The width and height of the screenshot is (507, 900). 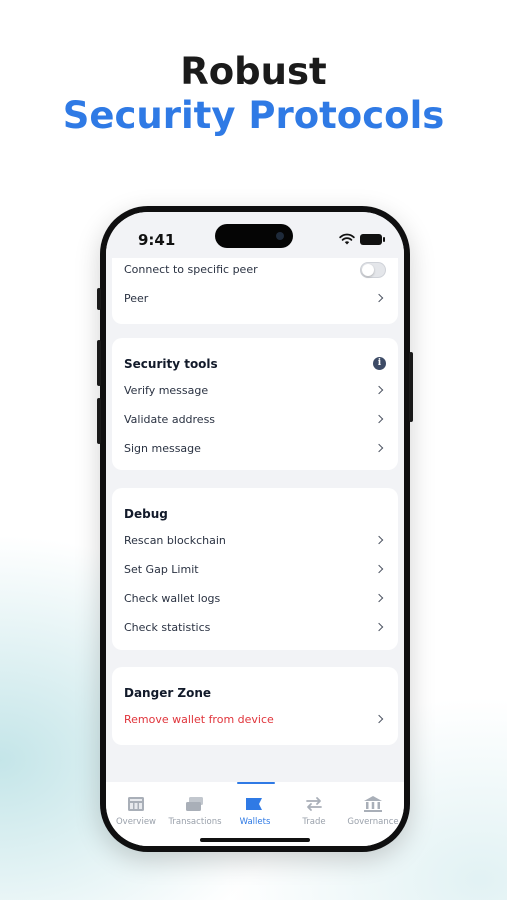 I want to click on overview-icon, so click(x=136, y=804).